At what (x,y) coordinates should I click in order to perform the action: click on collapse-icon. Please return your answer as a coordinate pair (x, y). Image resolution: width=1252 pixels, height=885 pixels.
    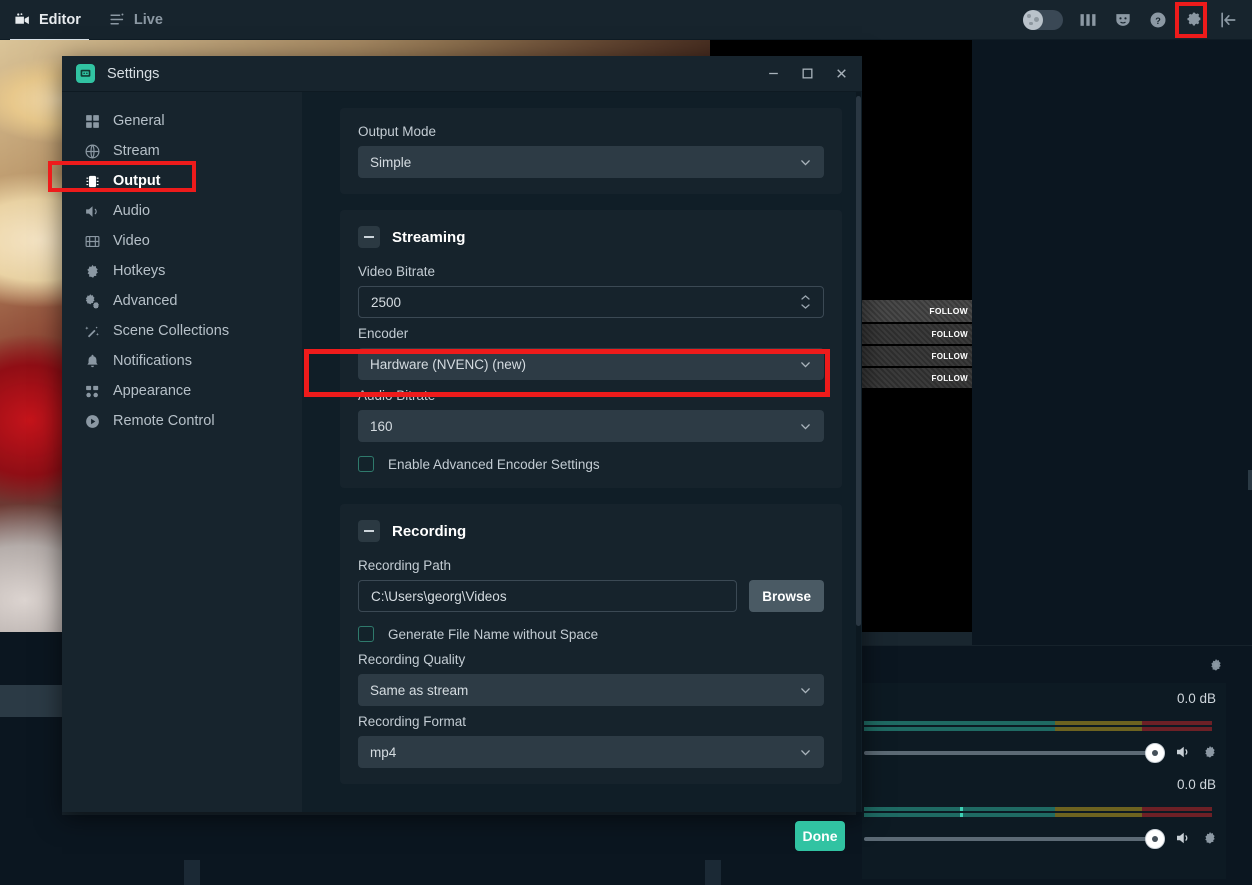
    Looking at the image, I should click on (1228, 20).